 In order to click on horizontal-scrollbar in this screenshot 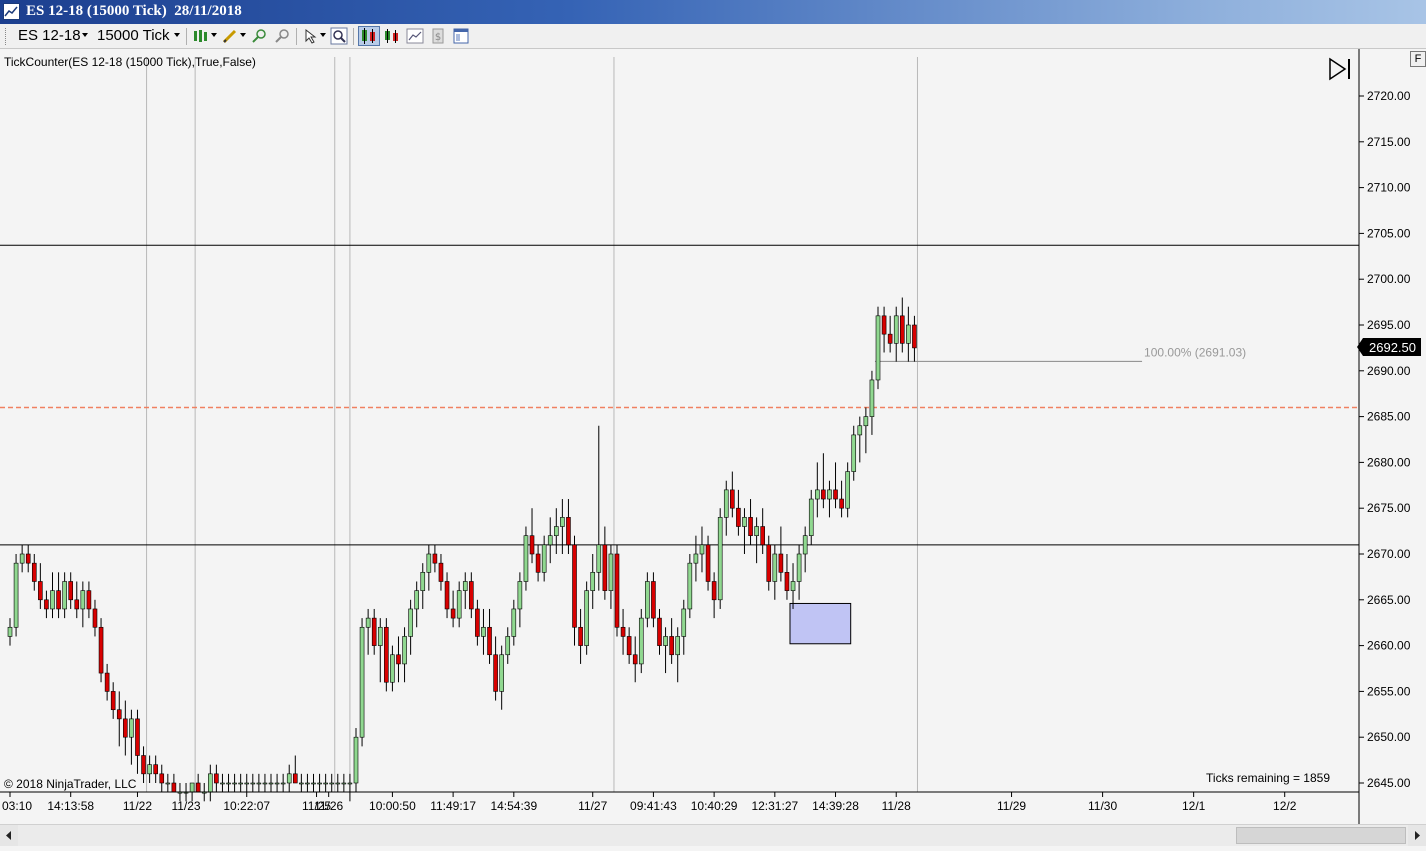, I will do `click(713, 835)`.